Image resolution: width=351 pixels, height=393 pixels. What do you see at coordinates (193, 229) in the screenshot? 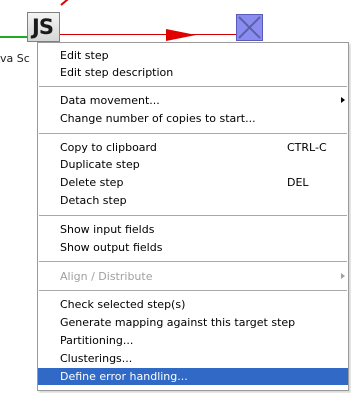
I see `menu-item-show-input-fields: Show input fields` at bounding box center [193, 229].